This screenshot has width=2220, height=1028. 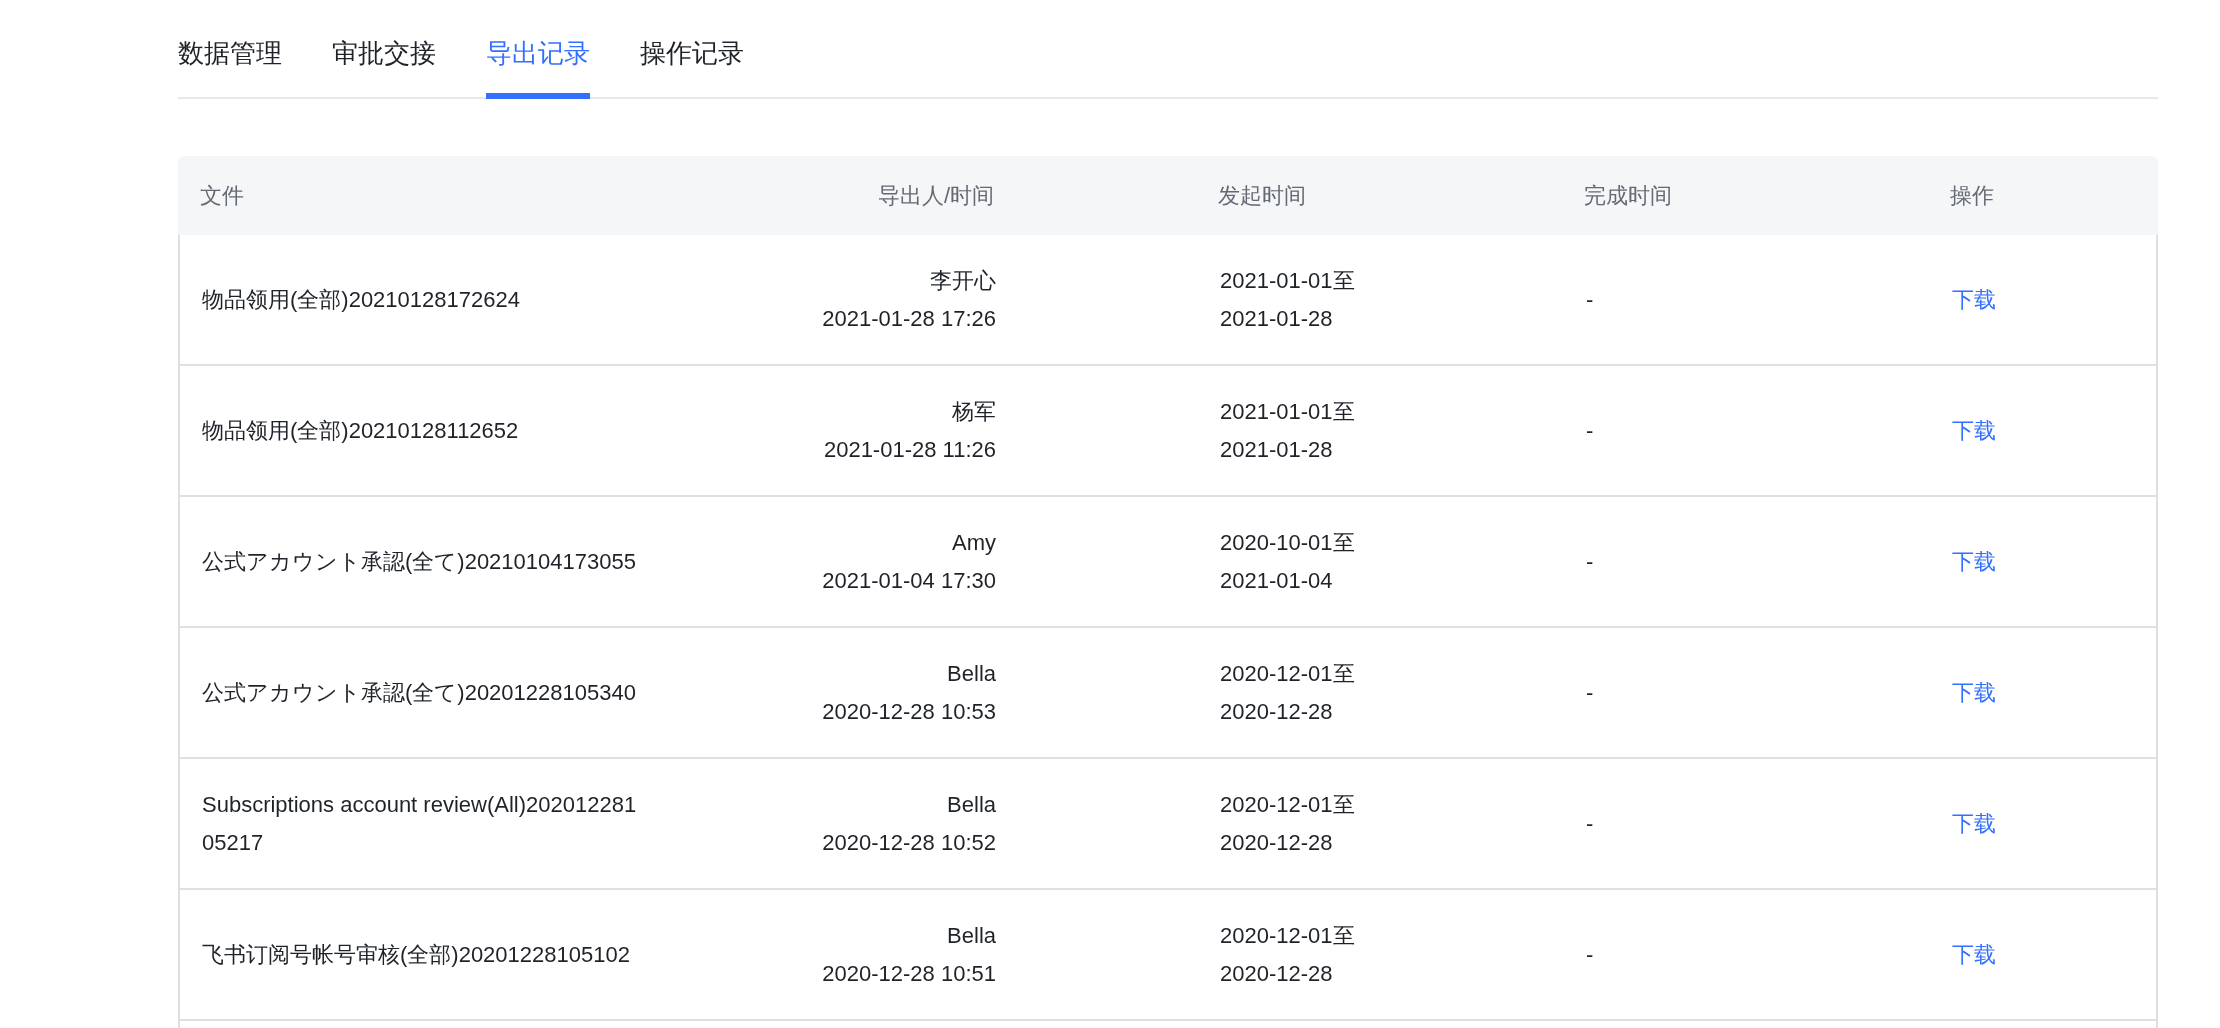 What do you see at coordinates (909, 449) in the screenshot?
I see `export-time: 2021-01-28 11:26` at bounding box center [909, 449].